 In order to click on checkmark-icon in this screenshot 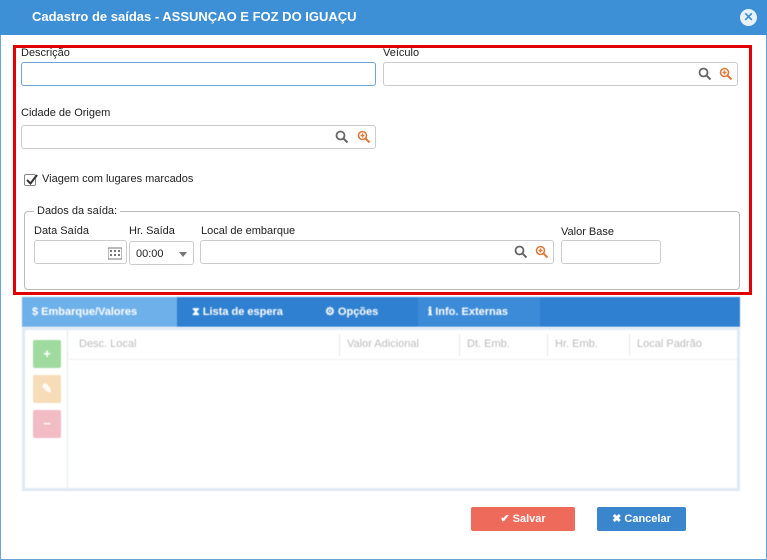, I will do `click(32, 180)`.